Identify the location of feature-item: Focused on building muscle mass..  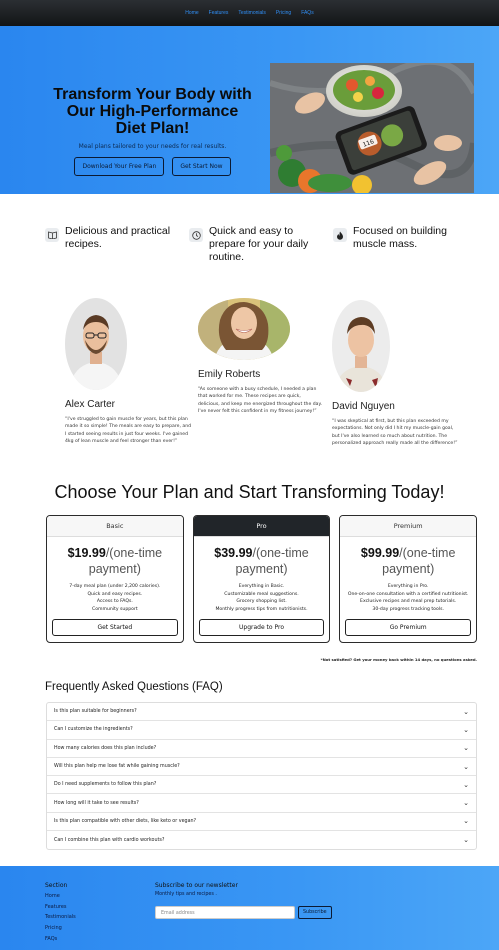
(399, 244).